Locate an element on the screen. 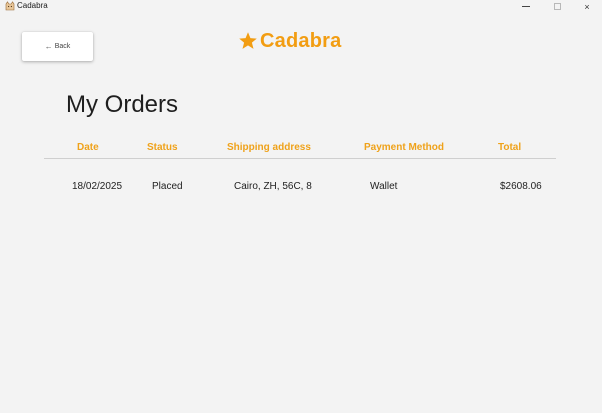 The image size is (602, 413). maximize-button is located at coordinates (557, 6).